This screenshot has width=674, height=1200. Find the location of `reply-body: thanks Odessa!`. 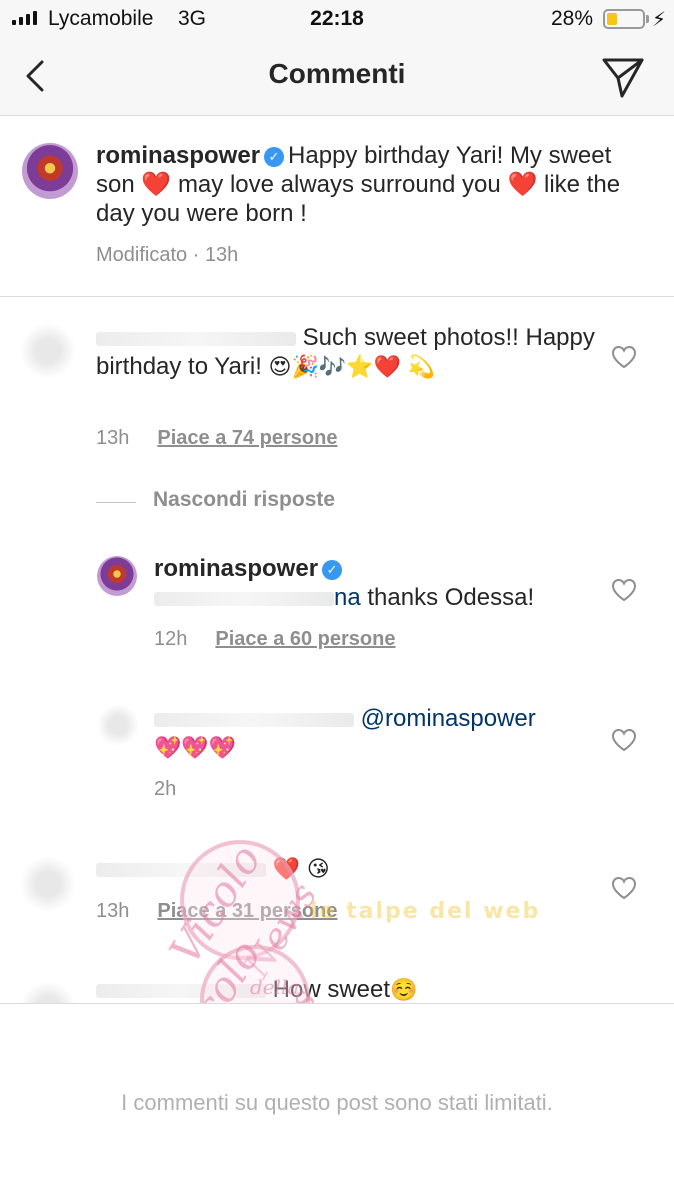

reply-body: thanks Odessa! is located at coordinates (451, 597).